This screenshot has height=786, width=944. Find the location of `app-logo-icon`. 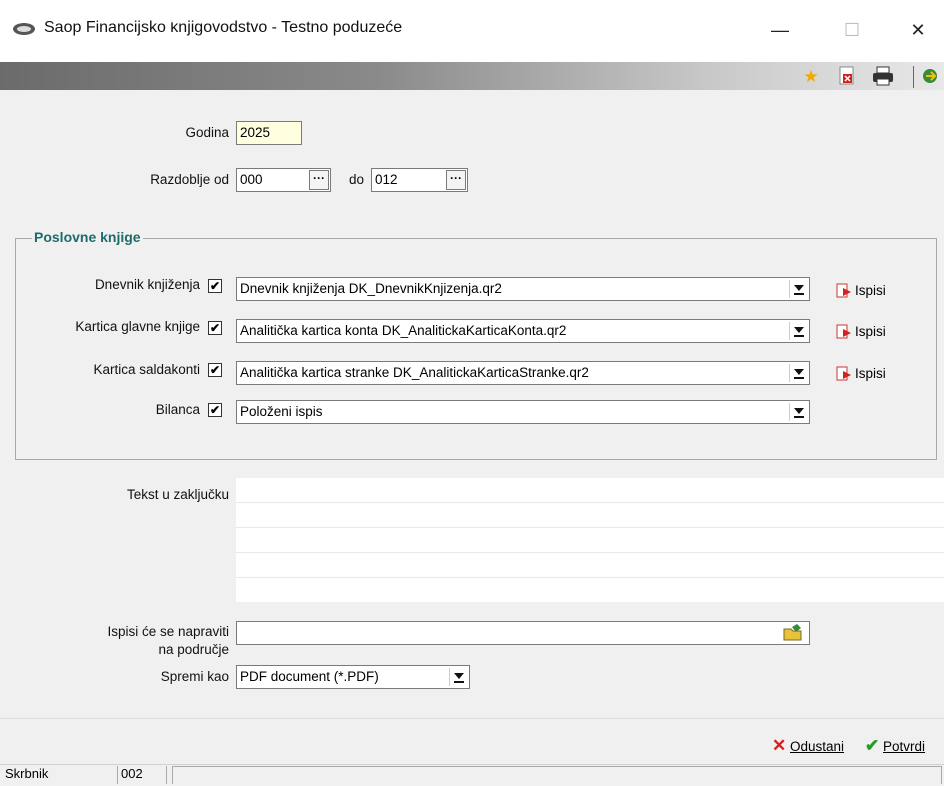

app-logo-icon is located at coordinates (24, 29).